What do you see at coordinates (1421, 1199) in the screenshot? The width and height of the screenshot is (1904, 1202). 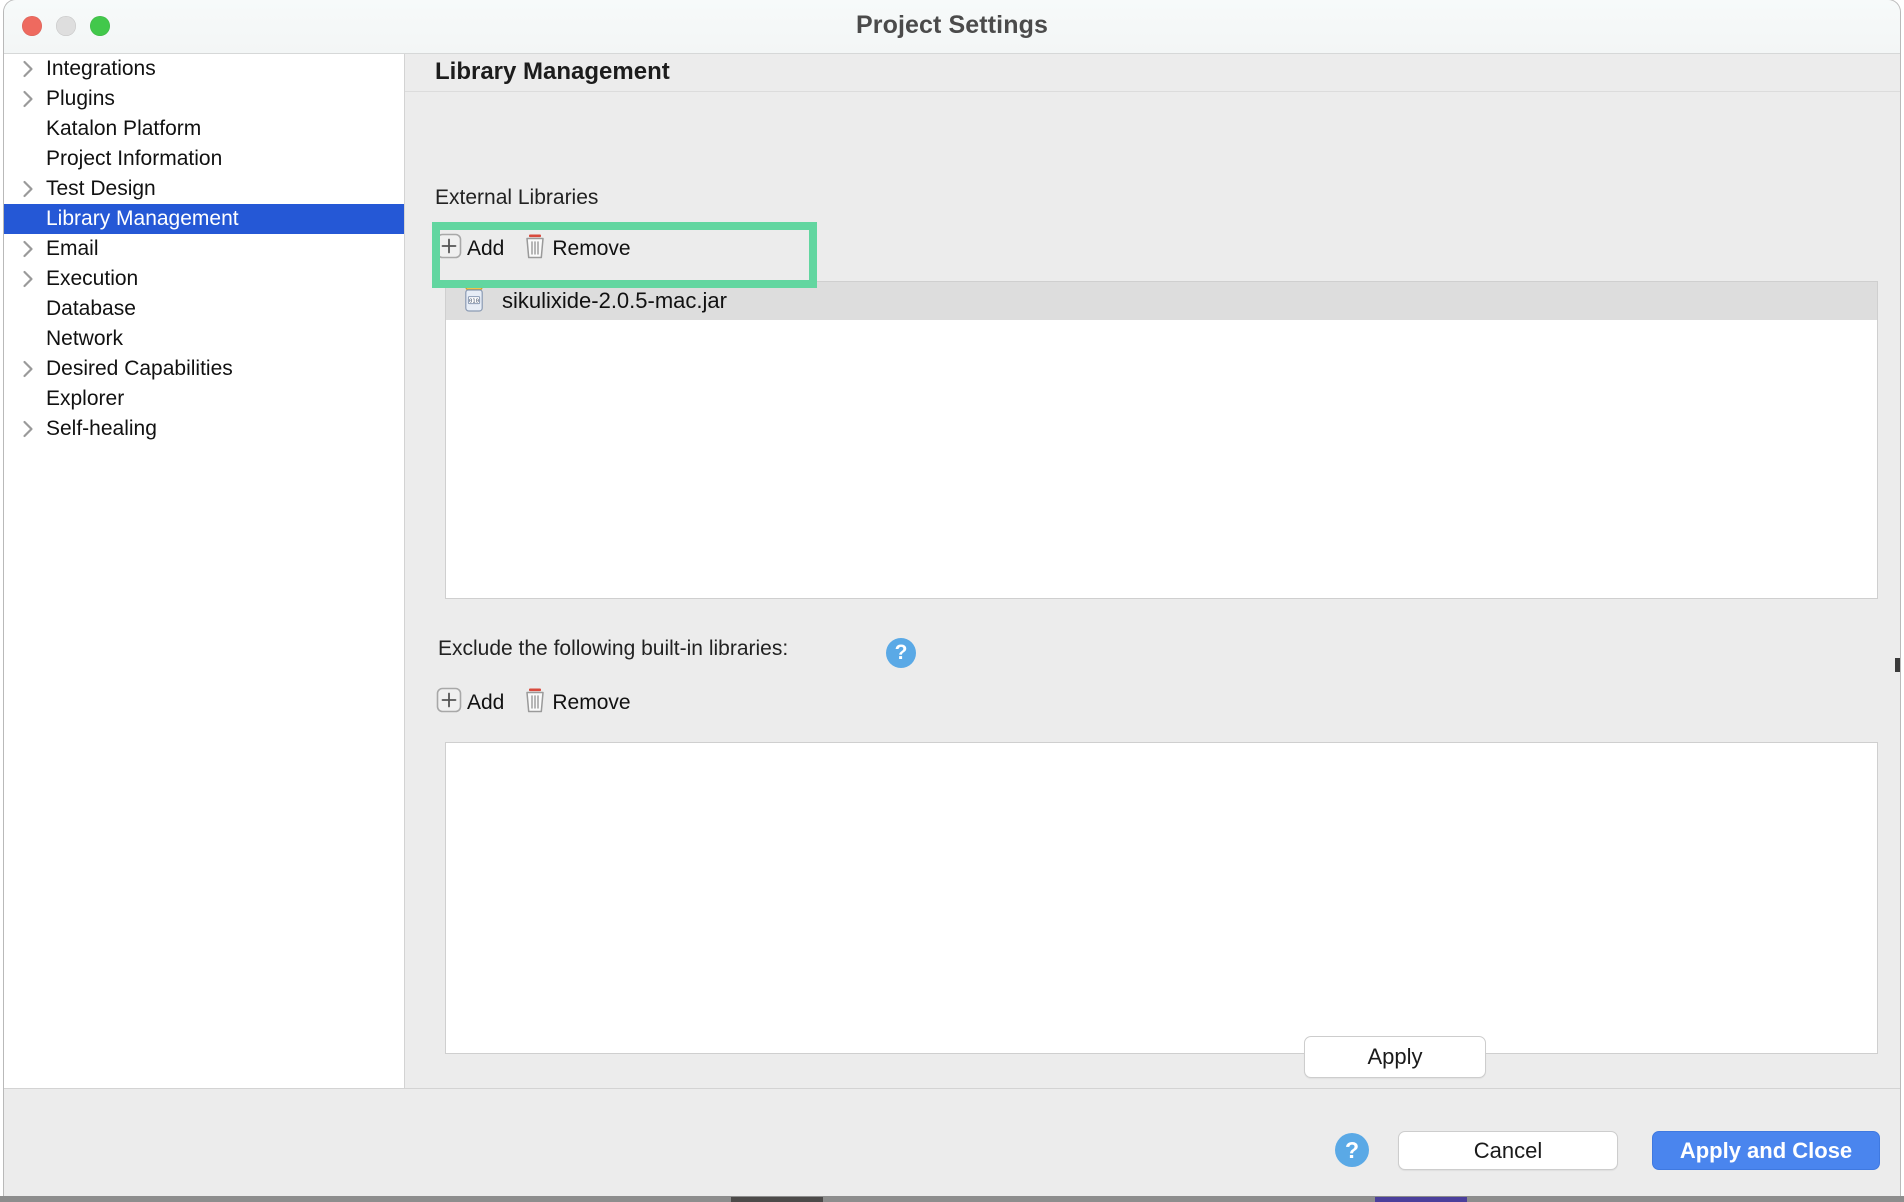 I see `desktop-artifact-purple` at bounding box center [1421, 1199].